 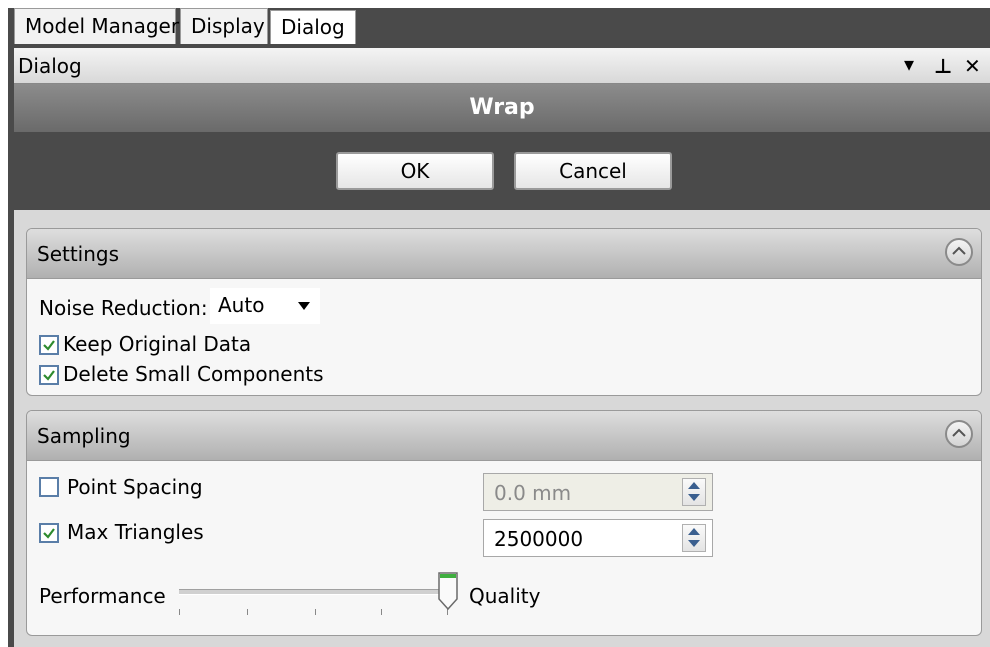 What do you see at coordinates (972, 66) in the screenshot?
I see `close-icon: ✕` at bounding box center [972, 66].